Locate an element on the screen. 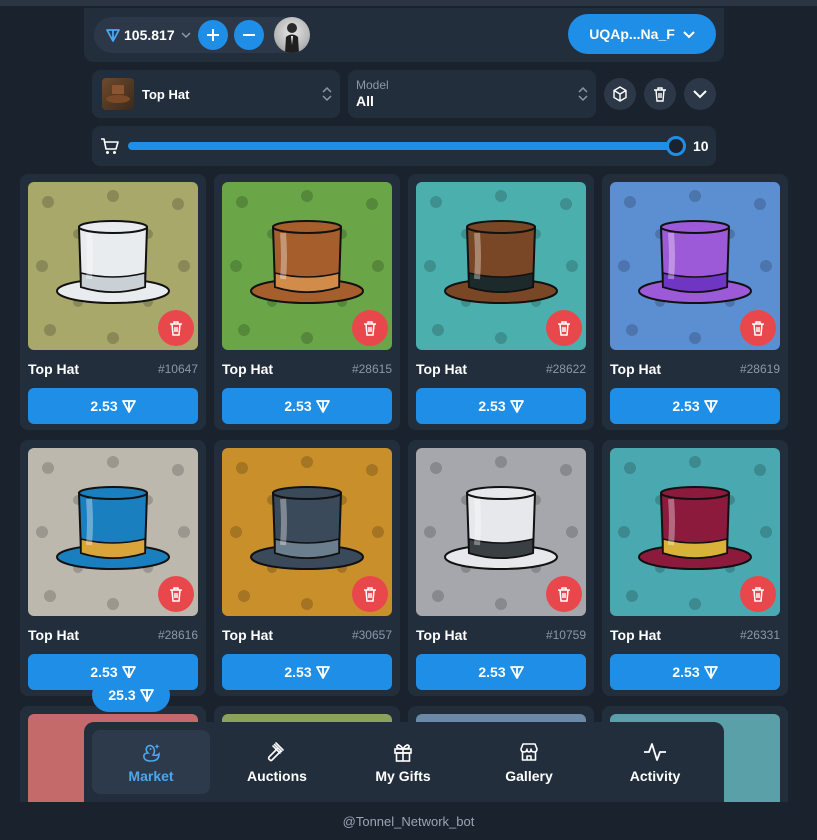  nav-my-gifts: My Gifts is located at coordinates (403, 762).